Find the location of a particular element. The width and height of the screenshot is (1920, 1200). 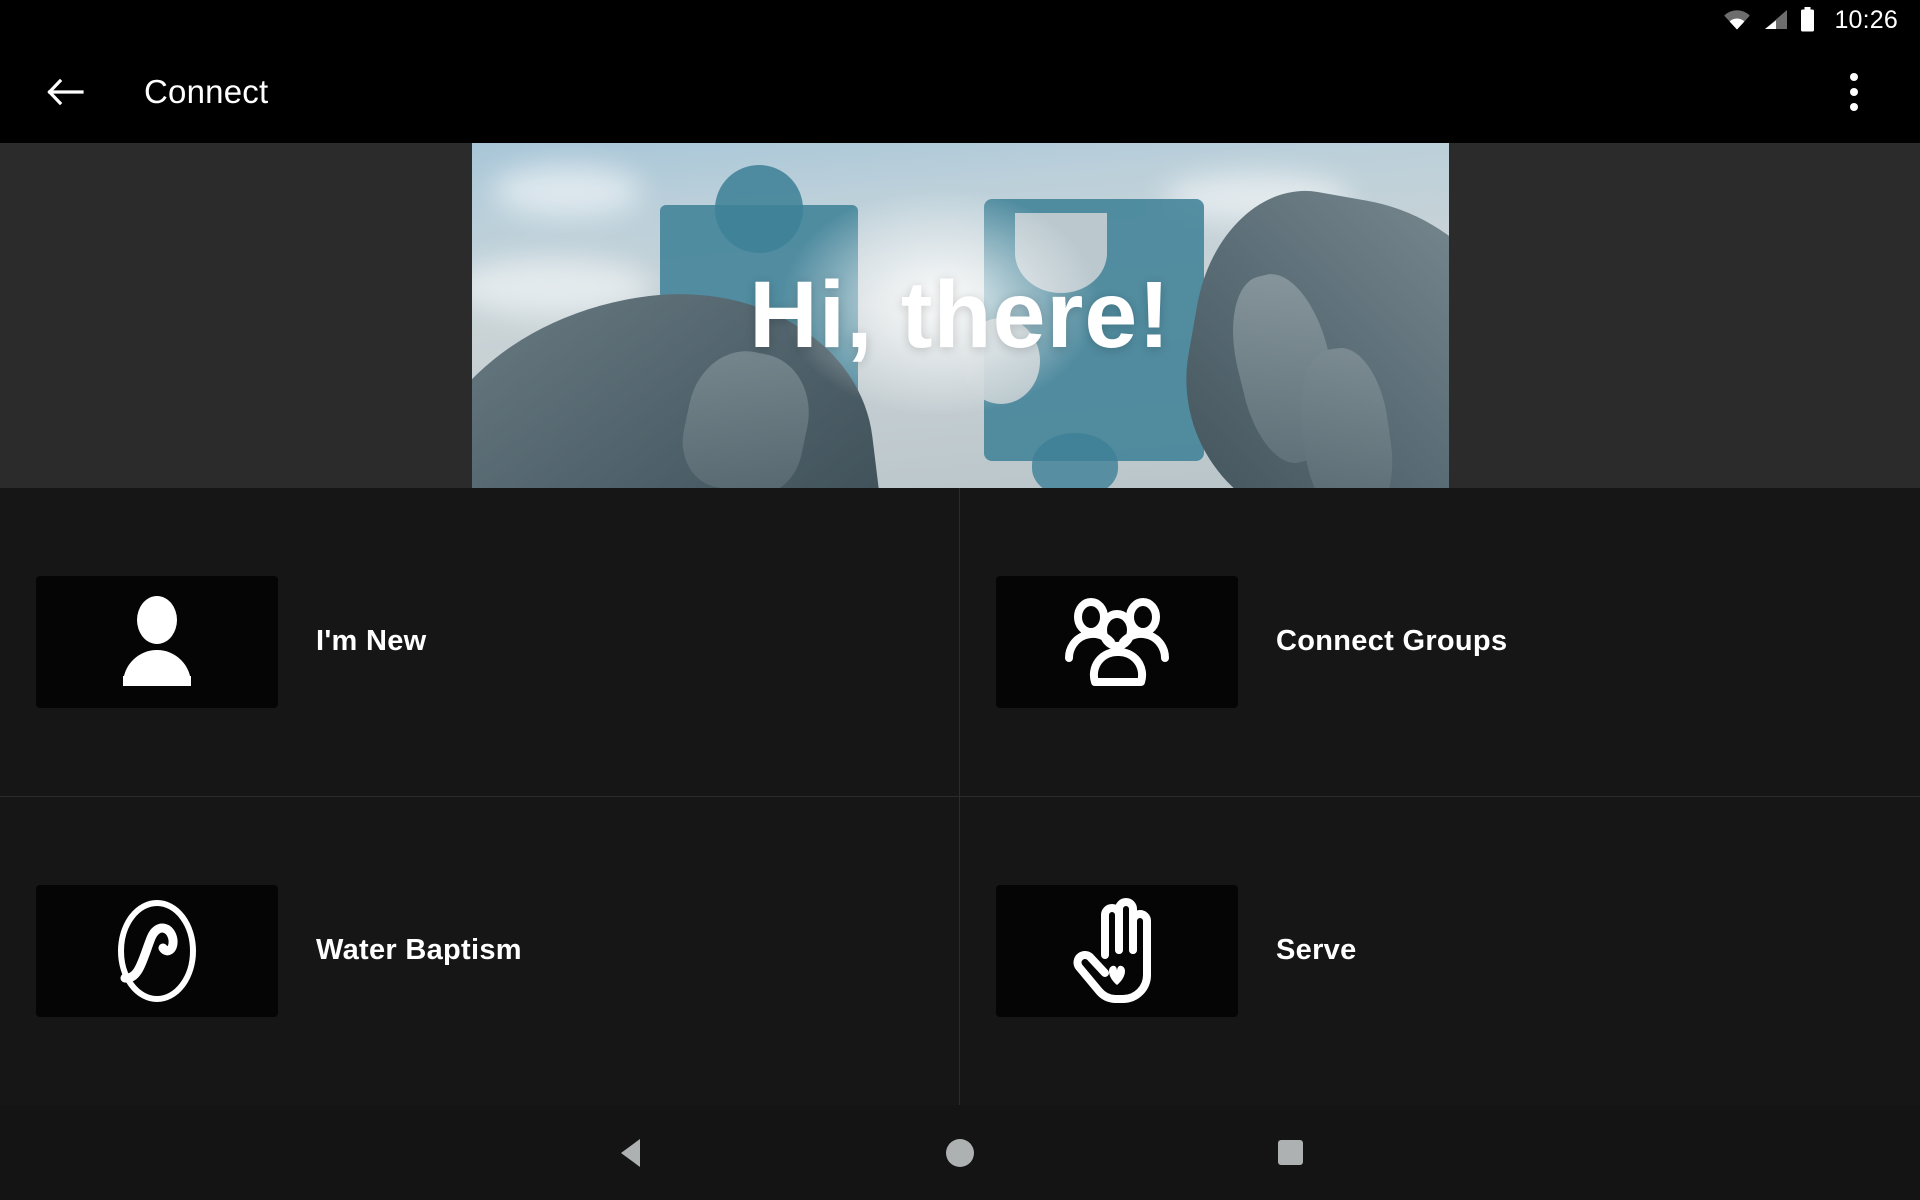

home-circle-icon is located at coordinates (960, 1152).